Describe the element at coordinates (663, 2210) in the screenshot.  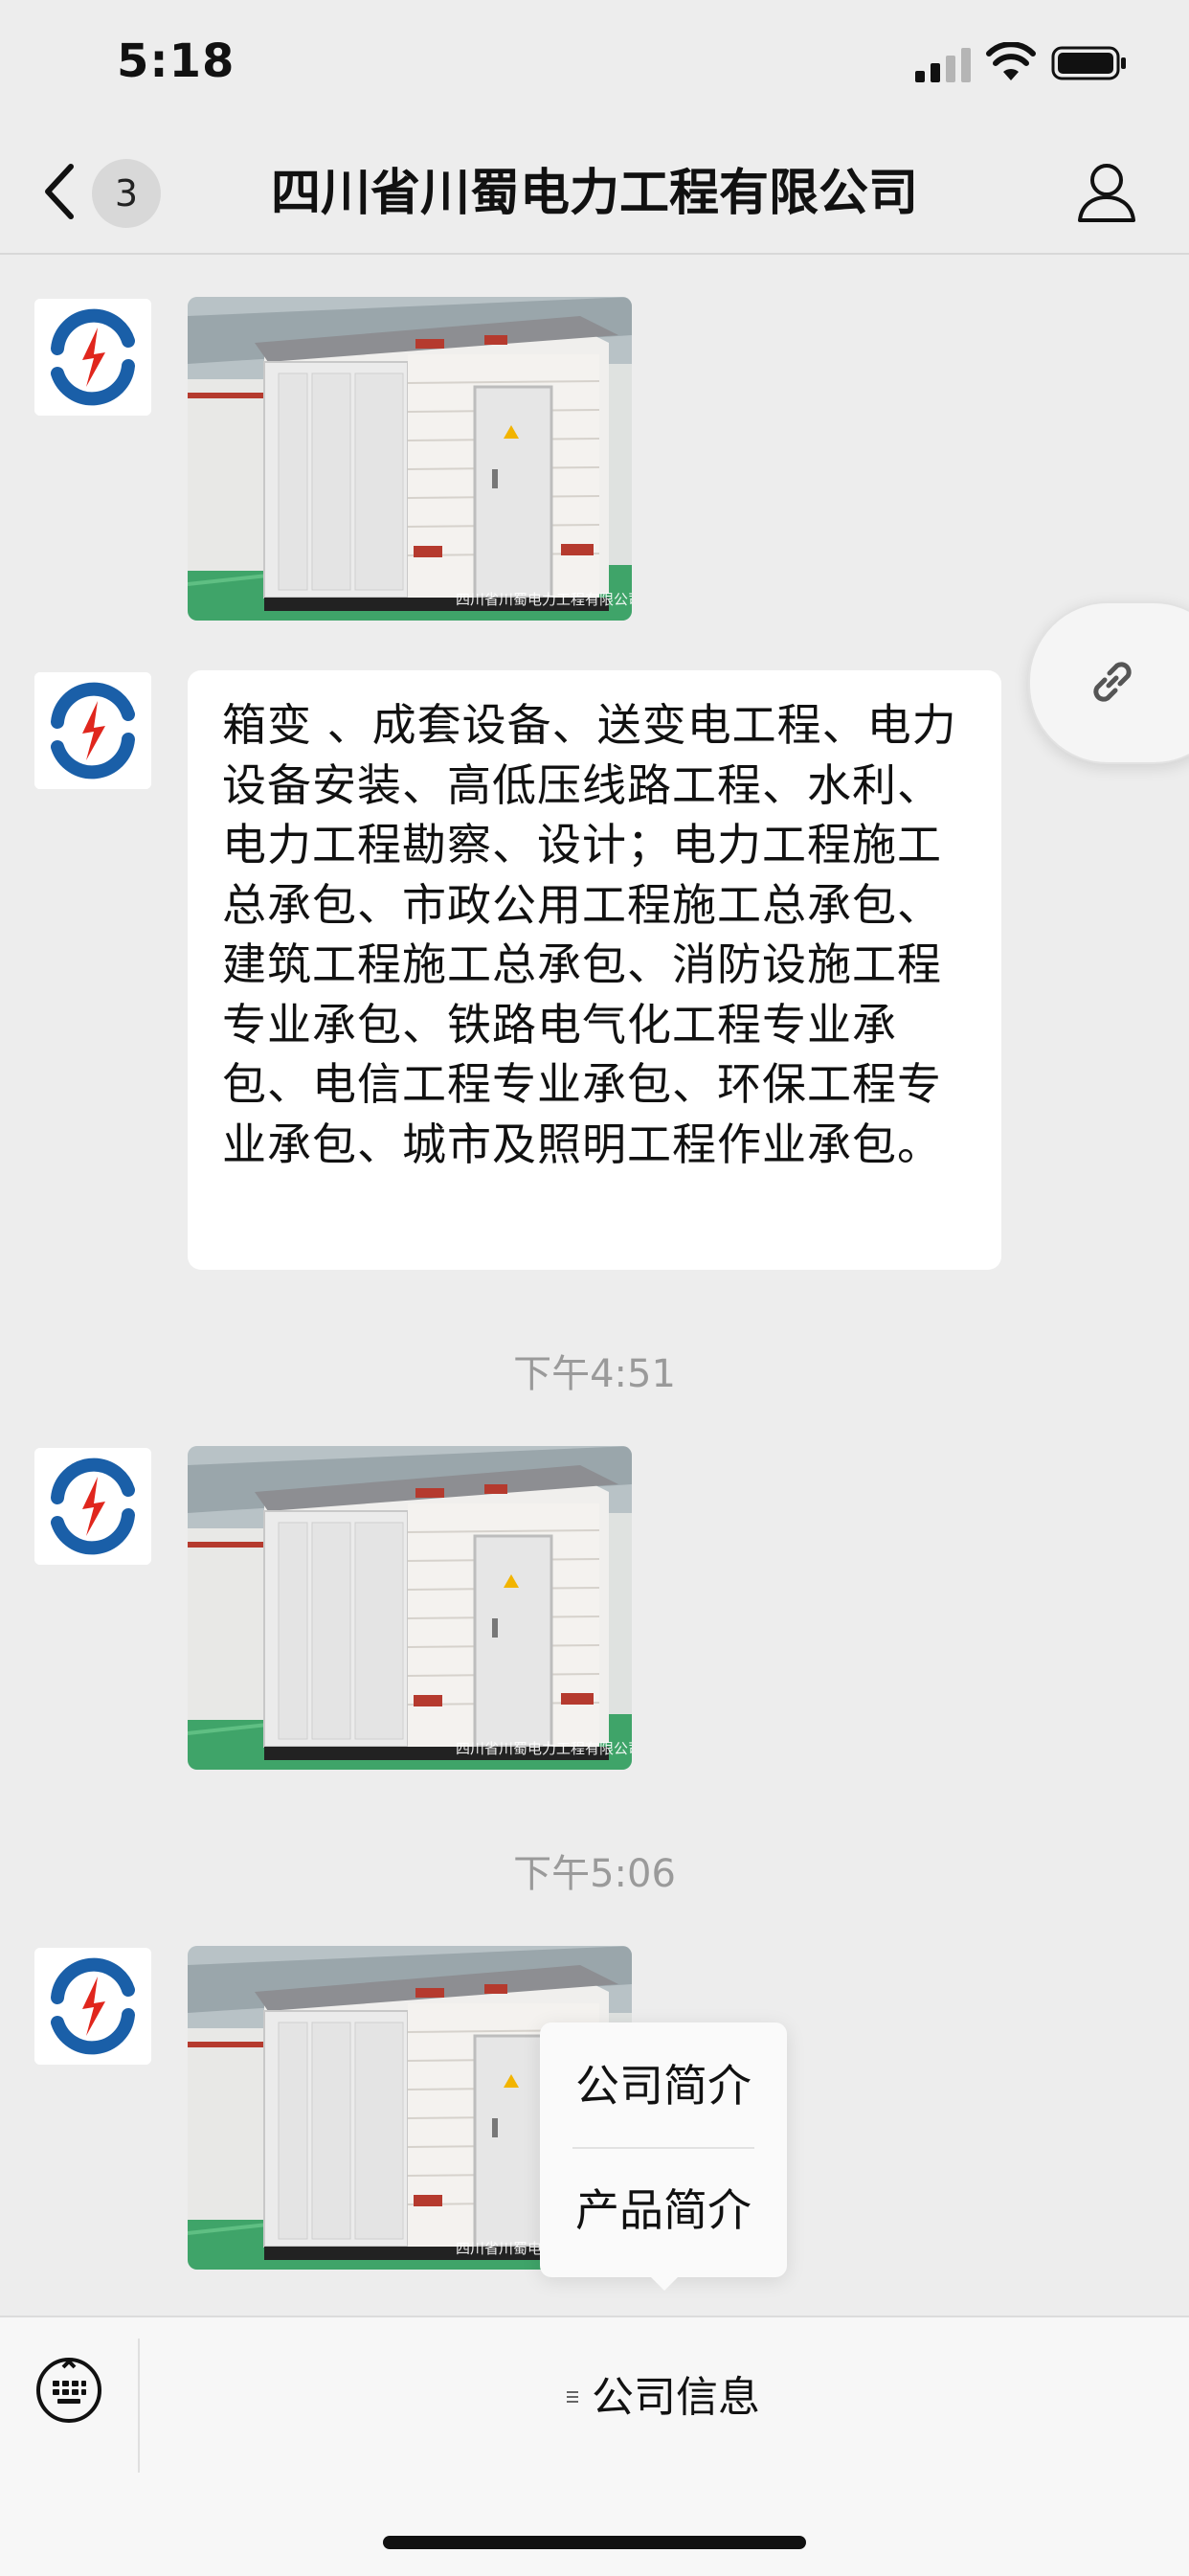
I see `menu-item-product-intro: 产品简介` at that location.